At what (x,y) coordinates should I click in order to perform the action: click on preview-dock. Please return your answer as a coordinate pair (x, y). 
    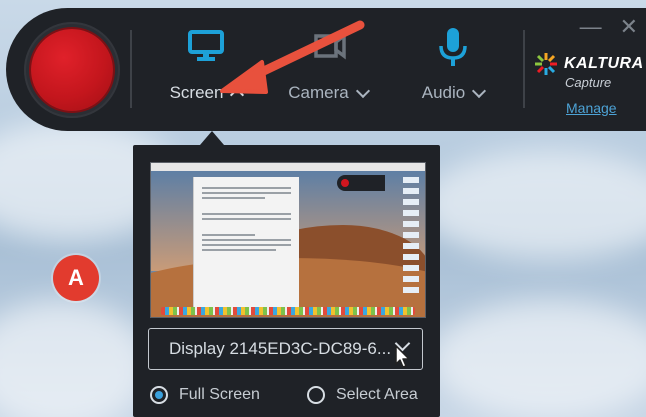
    Looking at the image, I should click on (288, 311).